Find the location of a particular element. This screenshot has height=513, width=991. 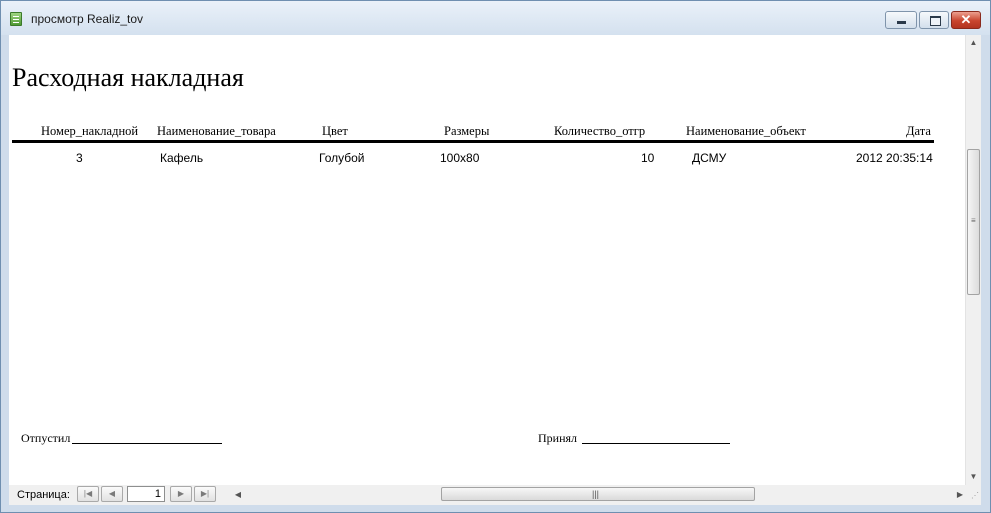

previous-page-button: ◀ is located at coordinates (112, 494).